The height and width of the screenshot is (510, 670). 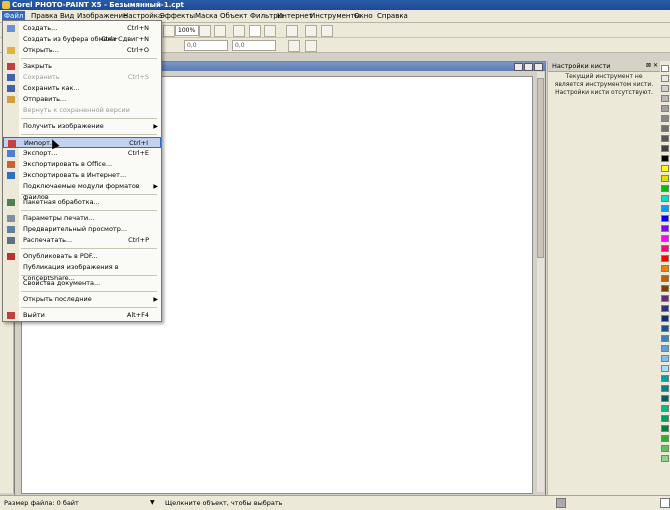 What do you see at coordinates (604, 66) in the screenshot?
I see `docker-header: Настройки кисти ⊠ ✕` at bounding box center [604, 66].